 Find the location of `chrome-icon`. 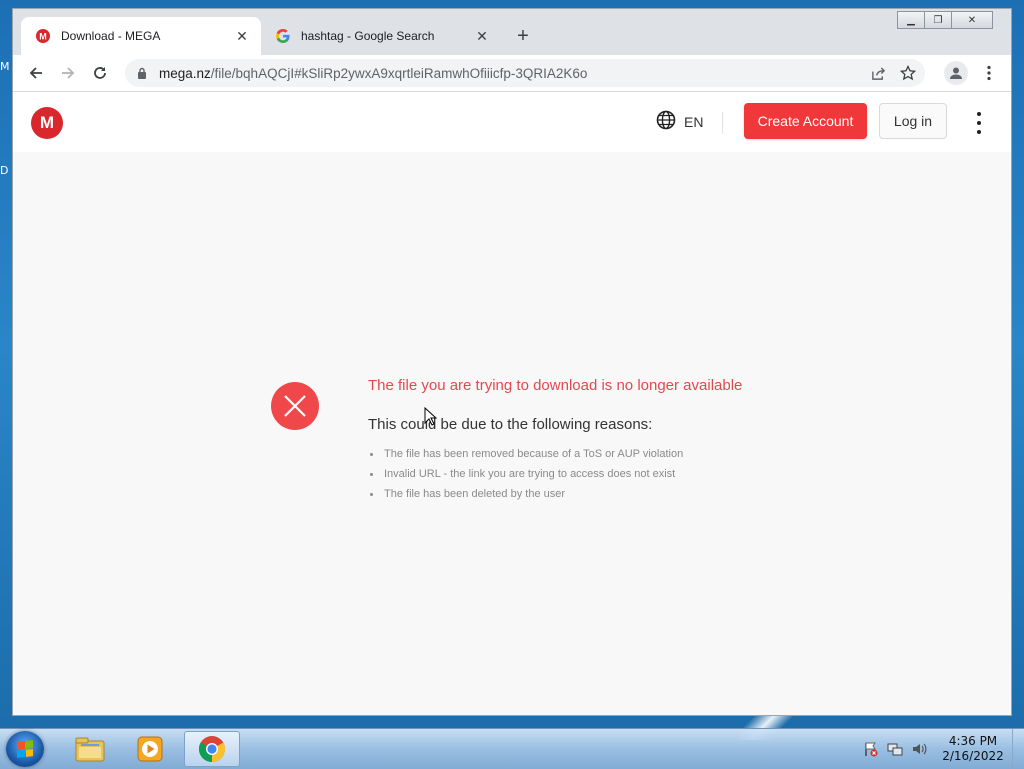

chrome-icon is located at coordinates (212, 749).